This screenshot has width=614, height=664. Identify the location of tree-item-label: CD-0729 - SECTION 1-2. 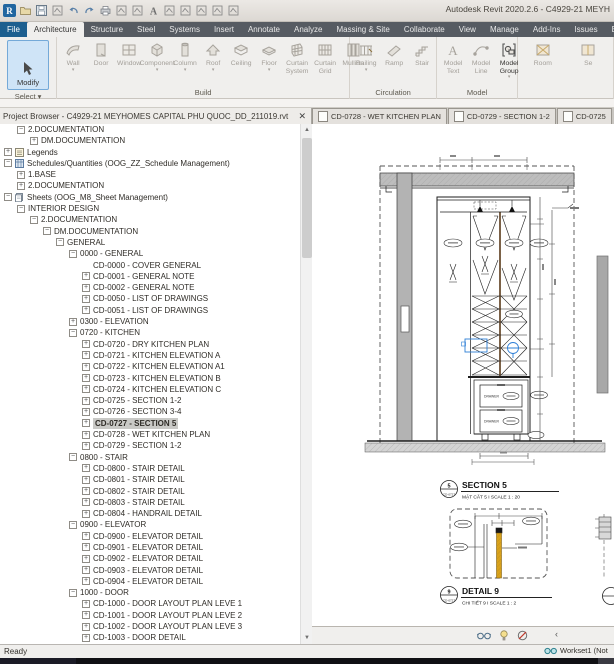
(137, 445).